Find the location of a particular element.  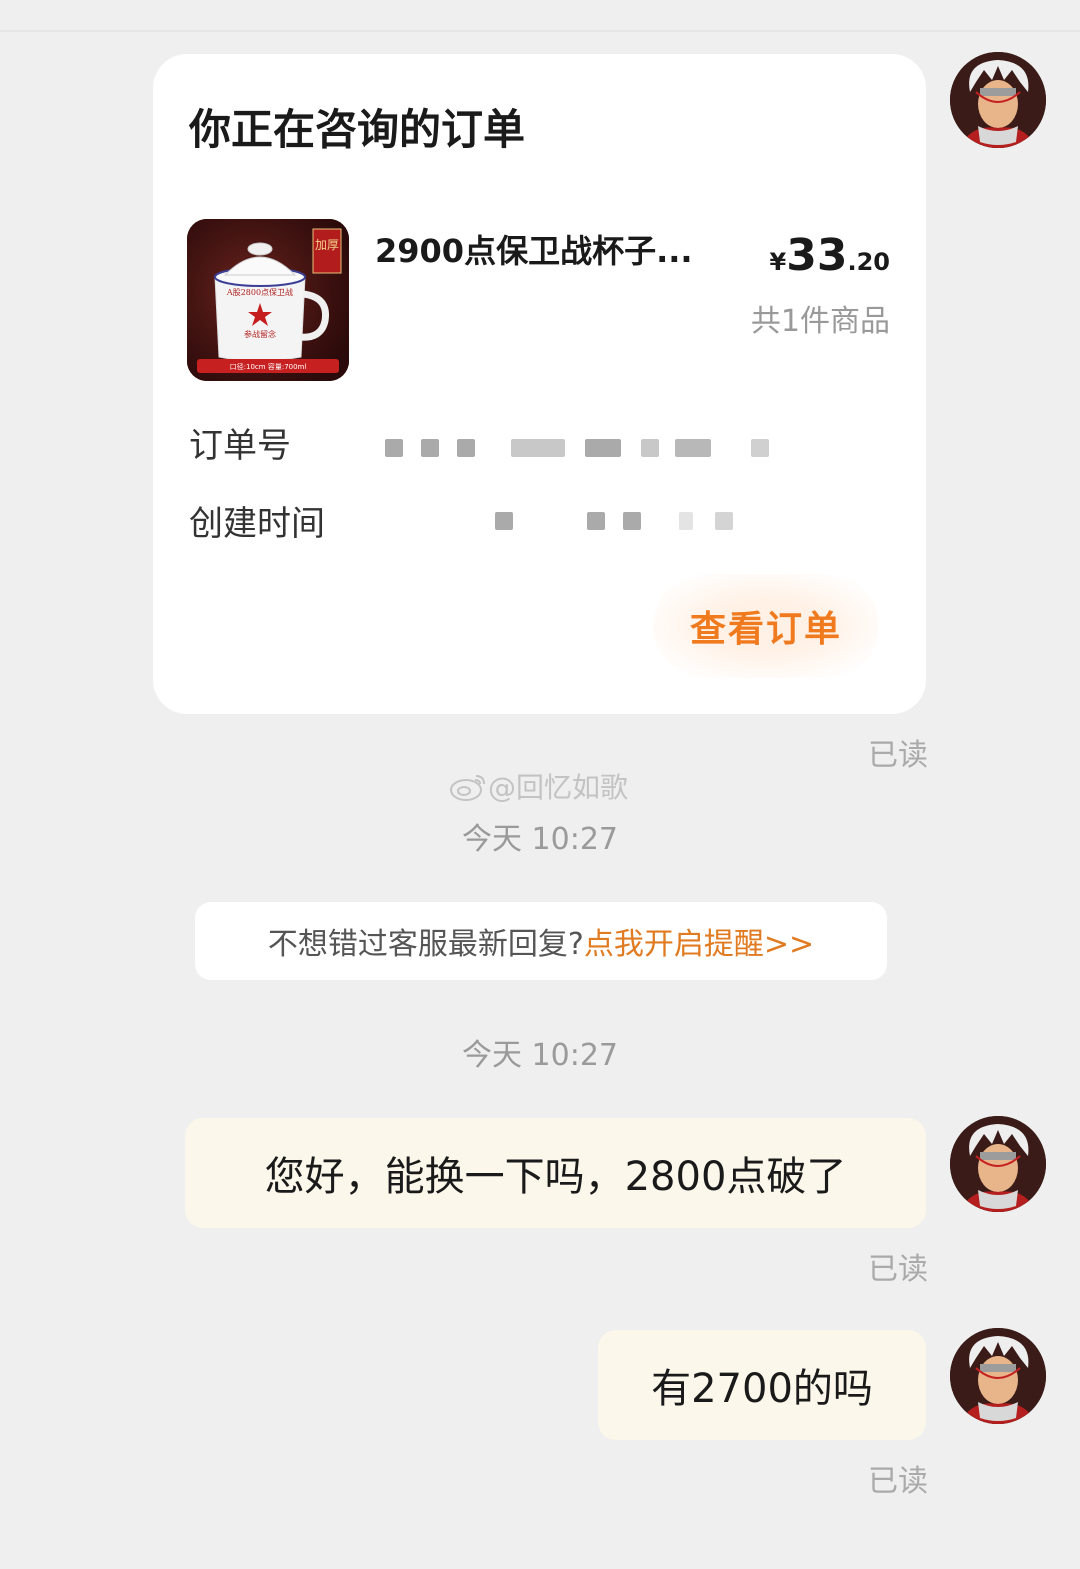

created-time-label: 创建时间 is located at coordinates (257, 524).